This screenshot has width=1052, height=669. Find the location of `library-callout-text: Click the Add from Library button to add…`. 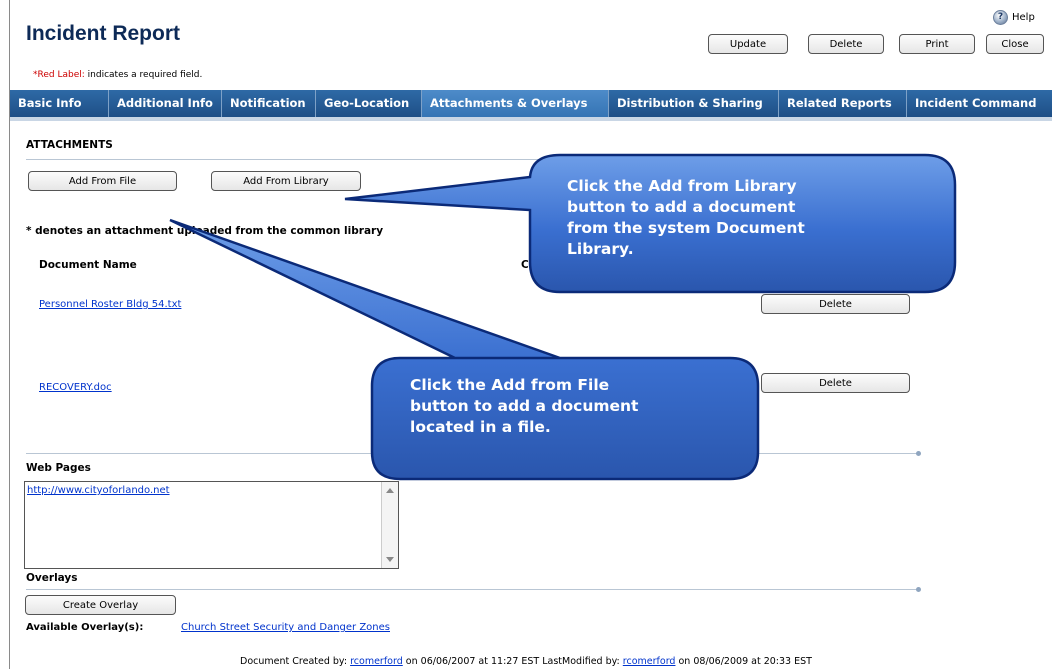

library-callout-text: Click the Add from Library button to add… is located at coordinates (686, 217).